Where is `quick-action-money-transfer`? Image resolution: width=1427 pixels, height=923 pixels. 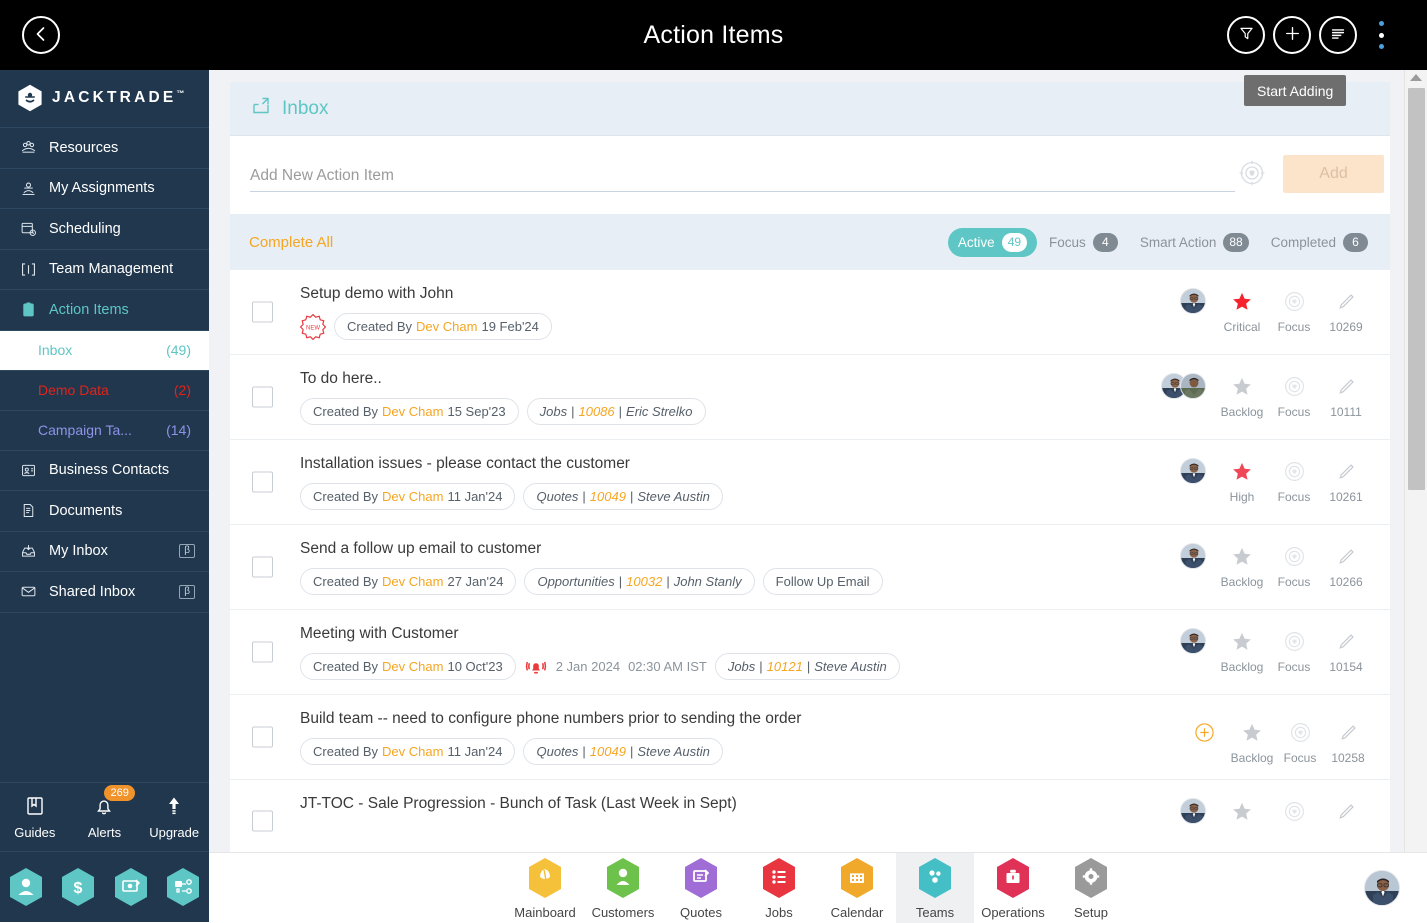 quick-action-money-transfer is located at coordinates (131, 887).